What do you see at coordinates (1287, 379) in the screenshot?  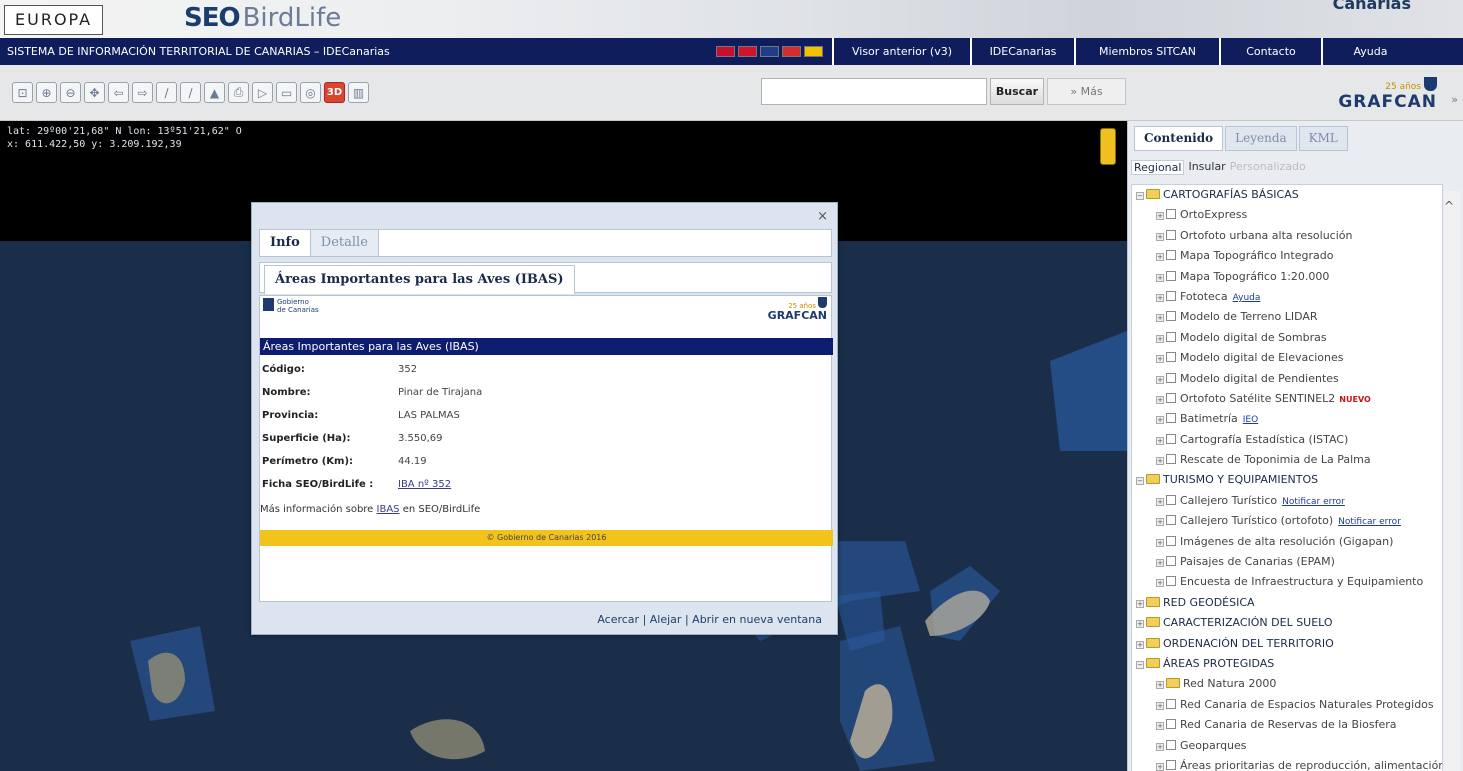 I see `tree-layer: + Modelo digital de Pendientes` at bounding box center [1287, 379].